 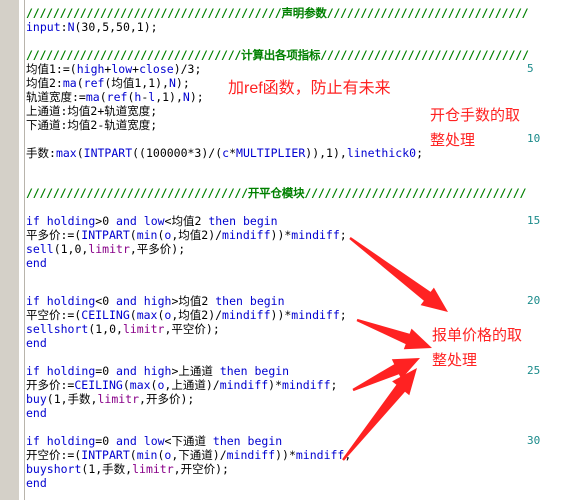 I want to click on code-line: if holding>0 and low<均值2 then begin, so click(x=152, y=221).